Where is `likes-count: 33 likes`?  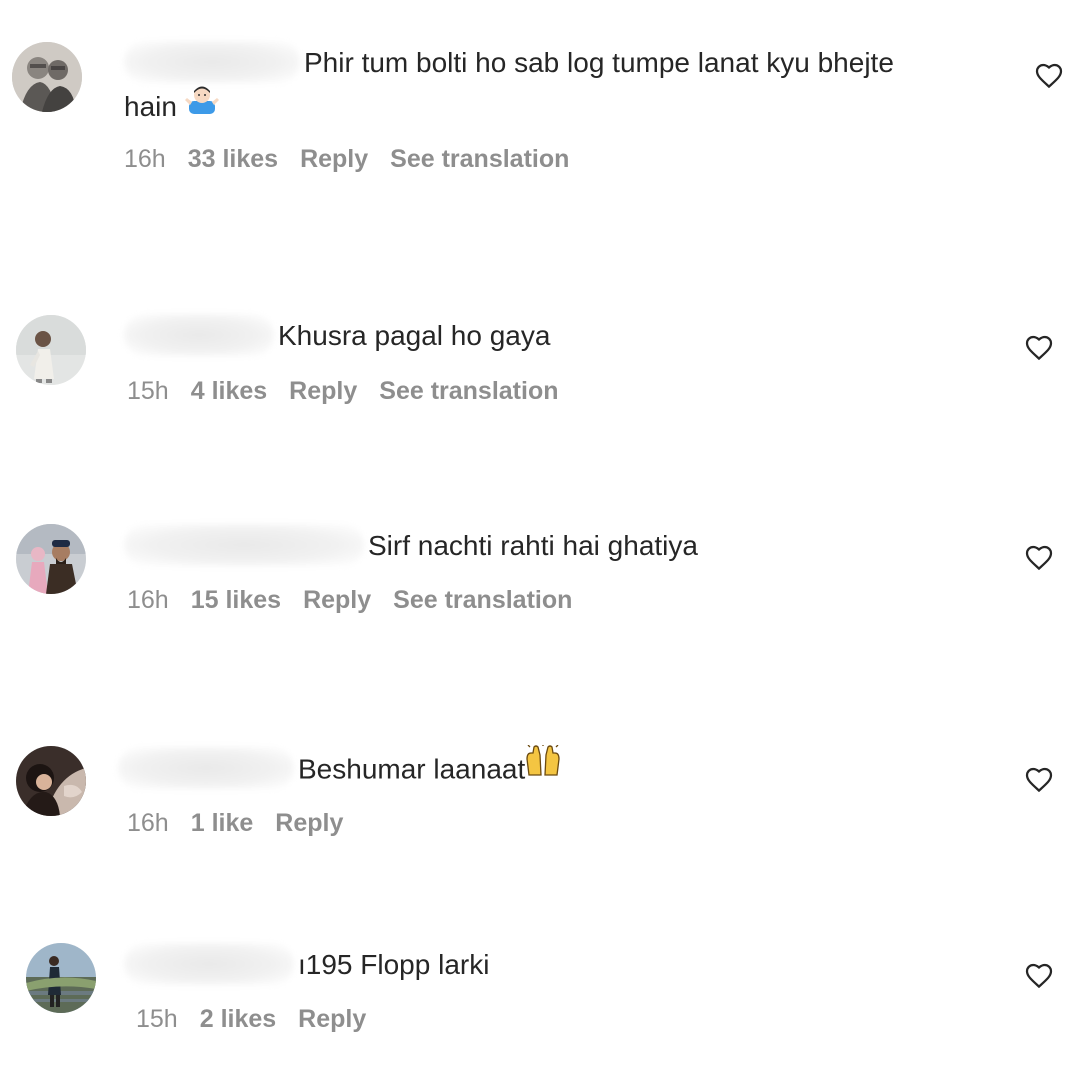 likes-count: 33 likes is located at coordinates (233, 159).